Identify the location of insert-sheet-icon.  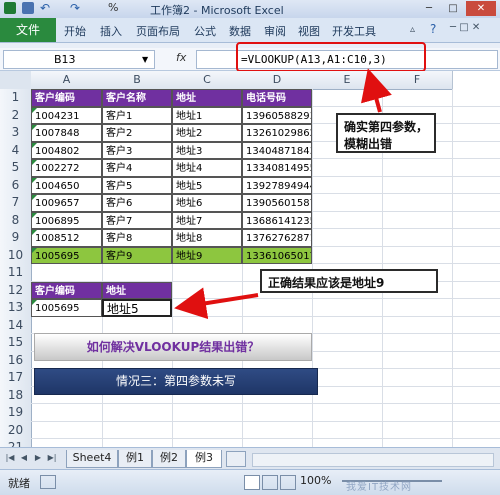
(236, 459).